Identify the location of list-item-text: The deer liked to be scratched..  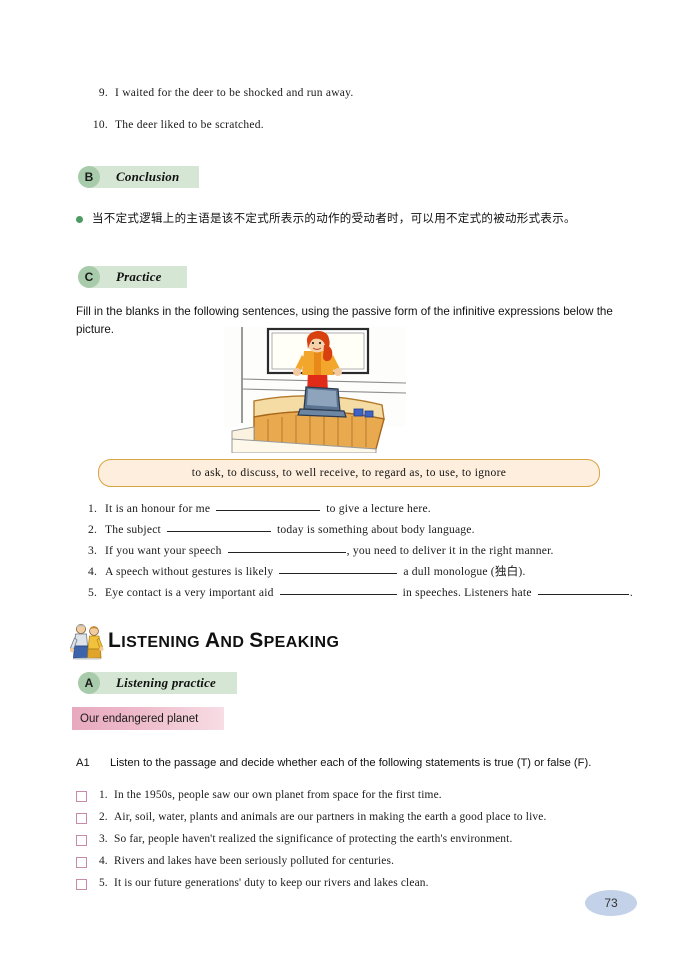
(189, 125).